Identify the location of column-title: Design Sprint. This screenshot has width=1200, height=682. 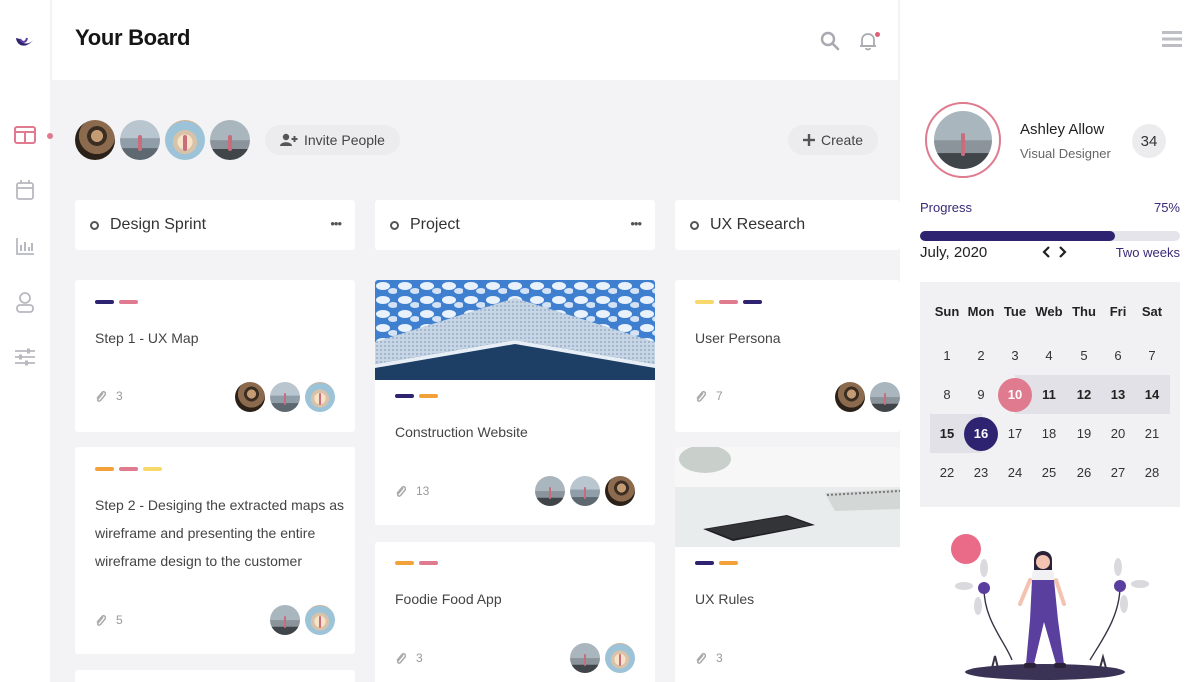
(158, 224).